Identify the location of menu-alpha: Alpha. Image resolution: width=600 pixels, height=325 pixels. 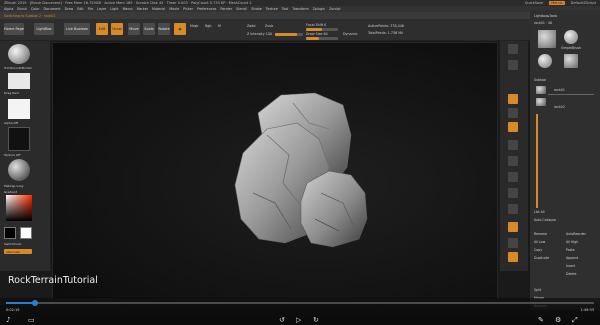
(8, 9).